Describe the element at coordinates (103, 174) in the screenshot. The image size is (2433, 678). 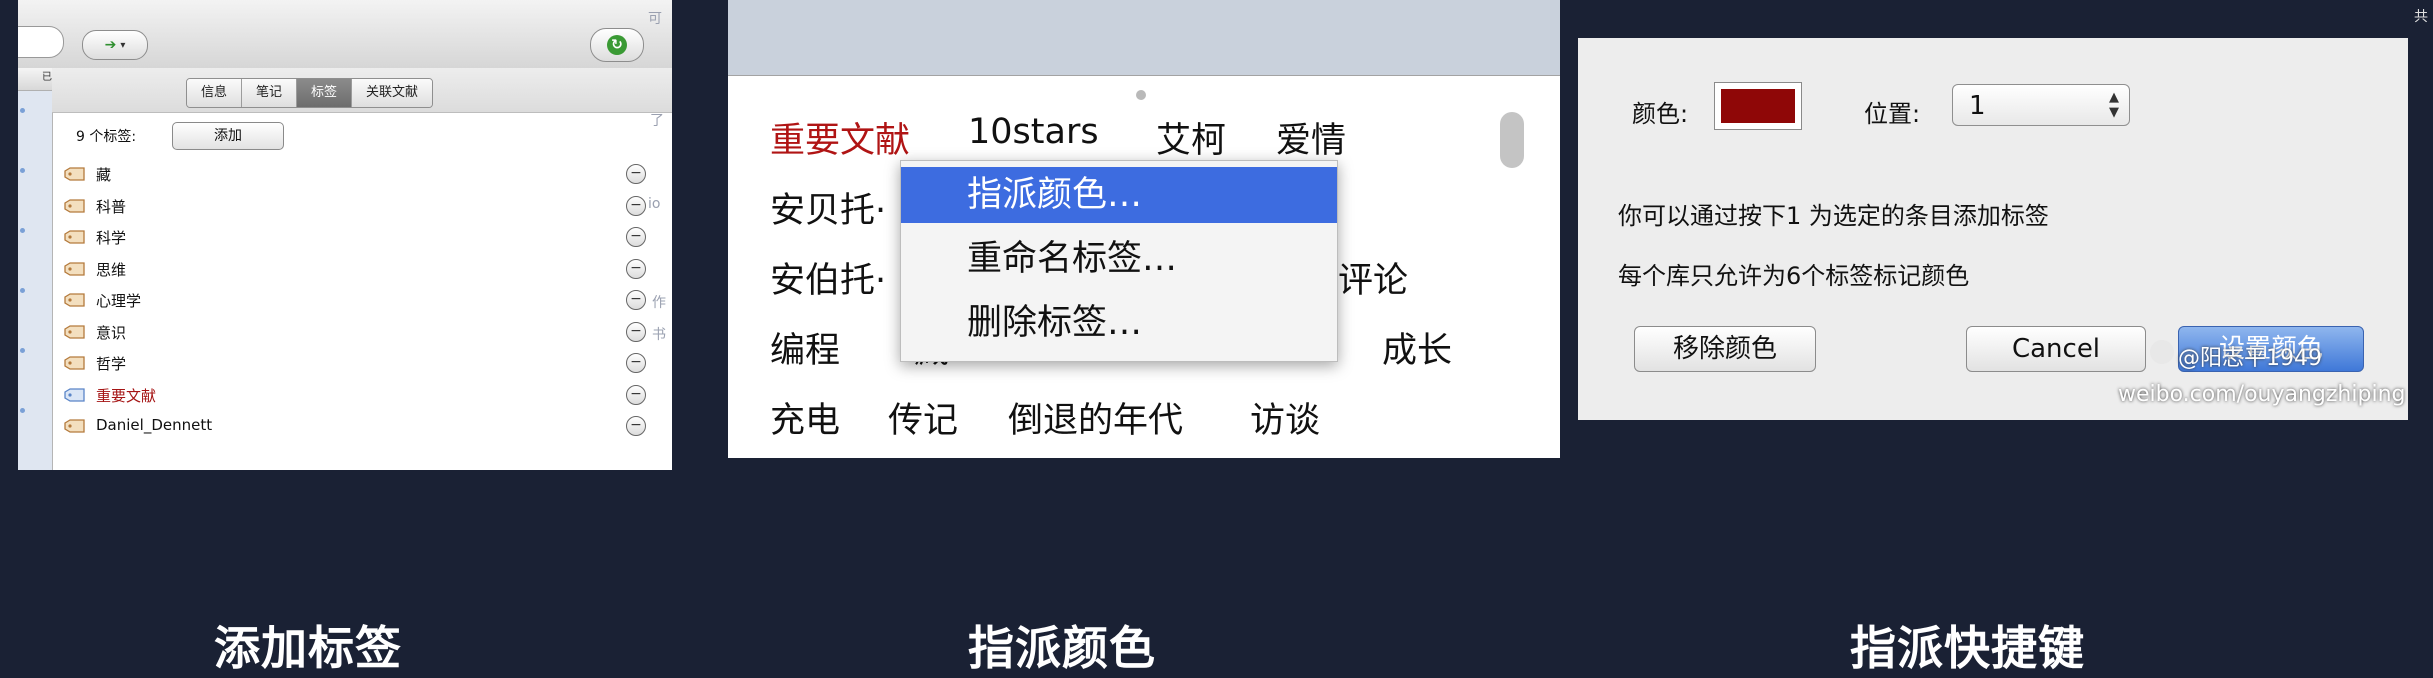
I see `tag-label: 藏` at that location.